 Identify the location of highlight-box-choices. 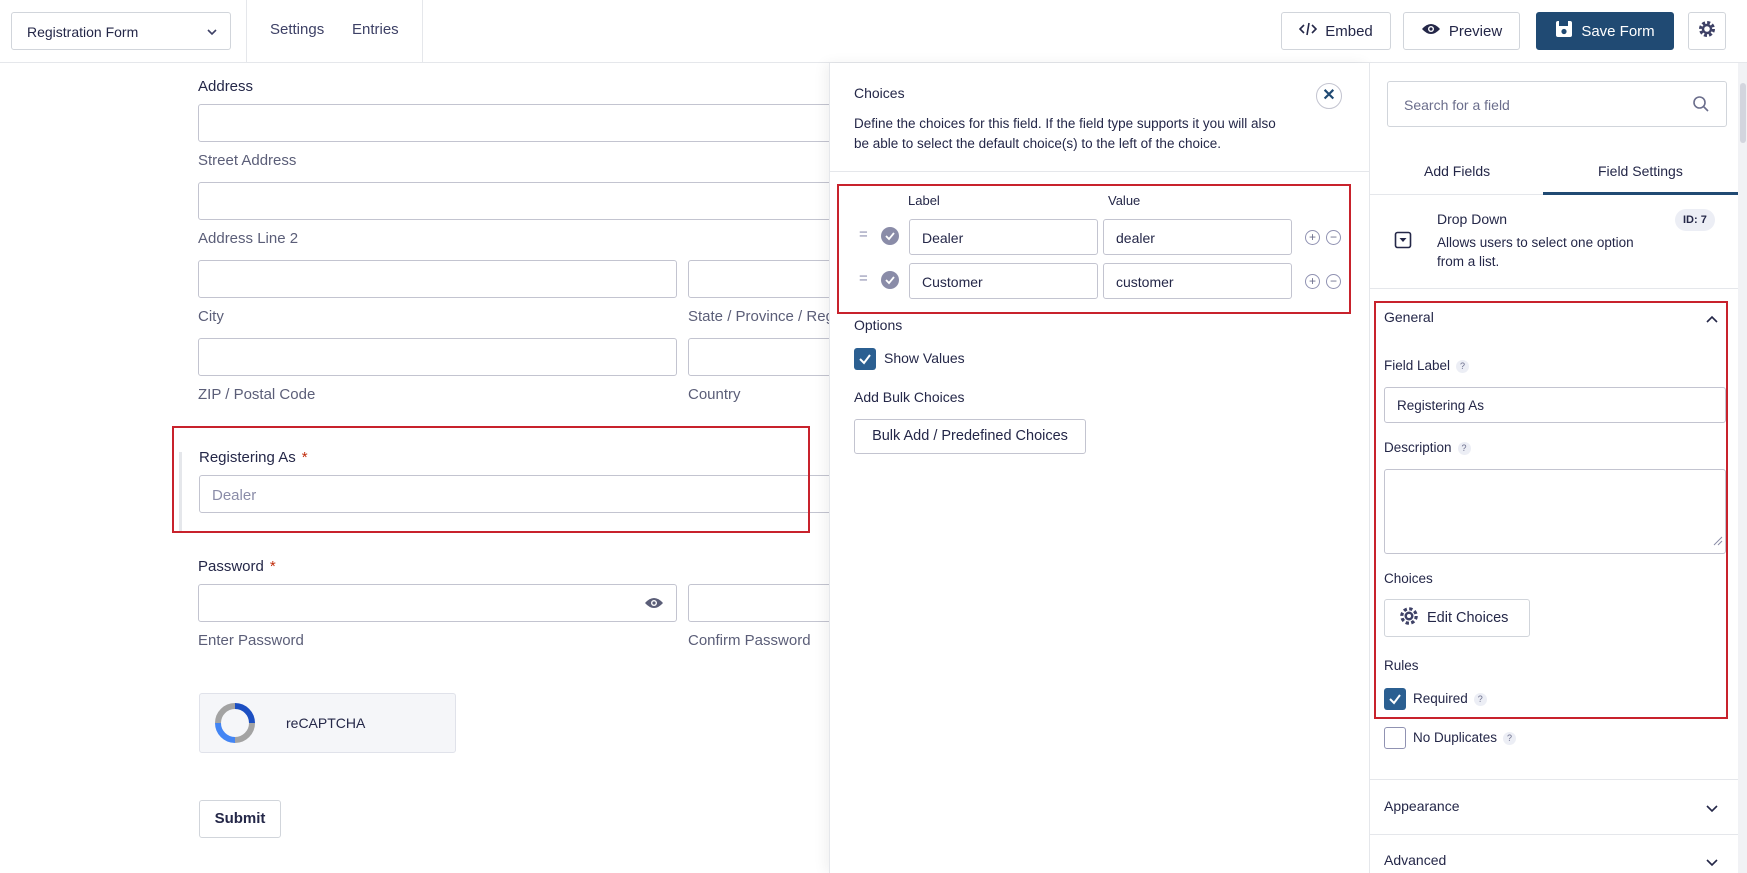
(1094, 249).